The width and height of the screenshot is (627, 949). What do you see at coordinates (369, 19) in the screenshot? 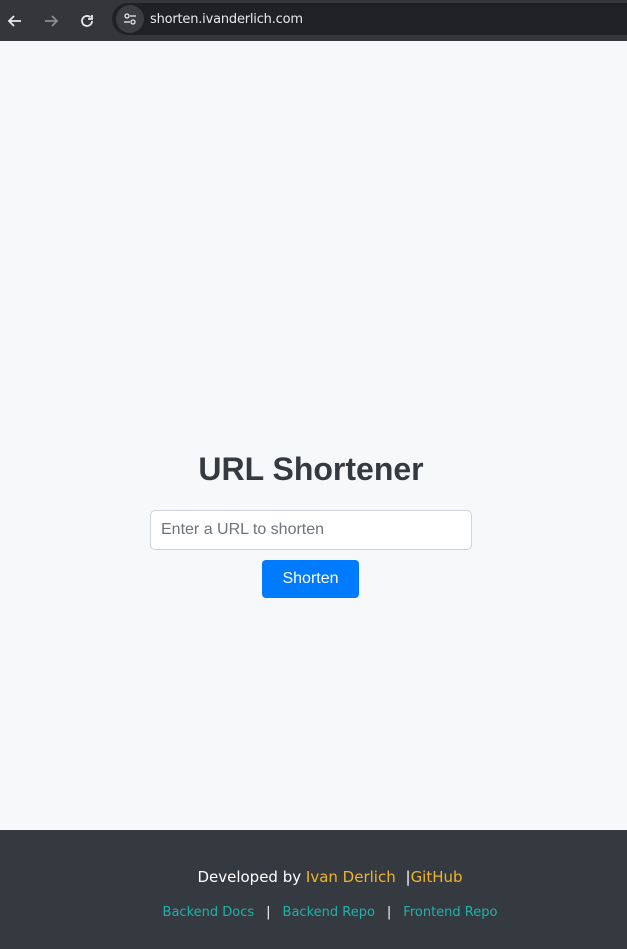
I see `address-bar: shorten.ivanderlich.com` at bounding box center [369, 19].